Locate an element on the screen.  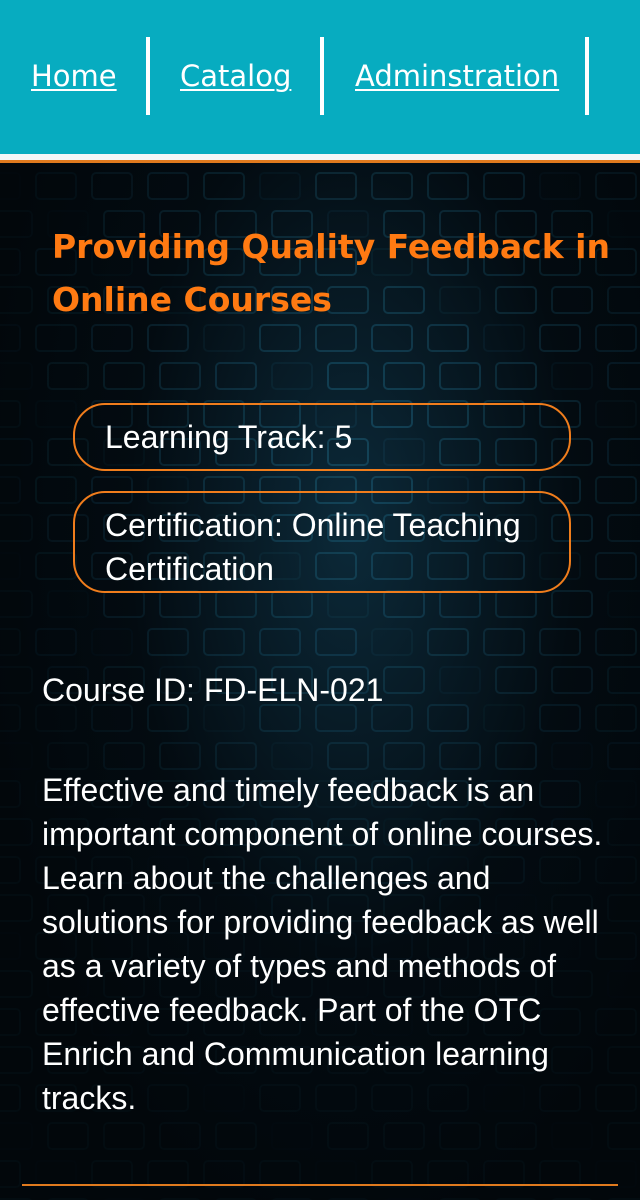
nav-home-link: Home is located at coordinates (74, 76).